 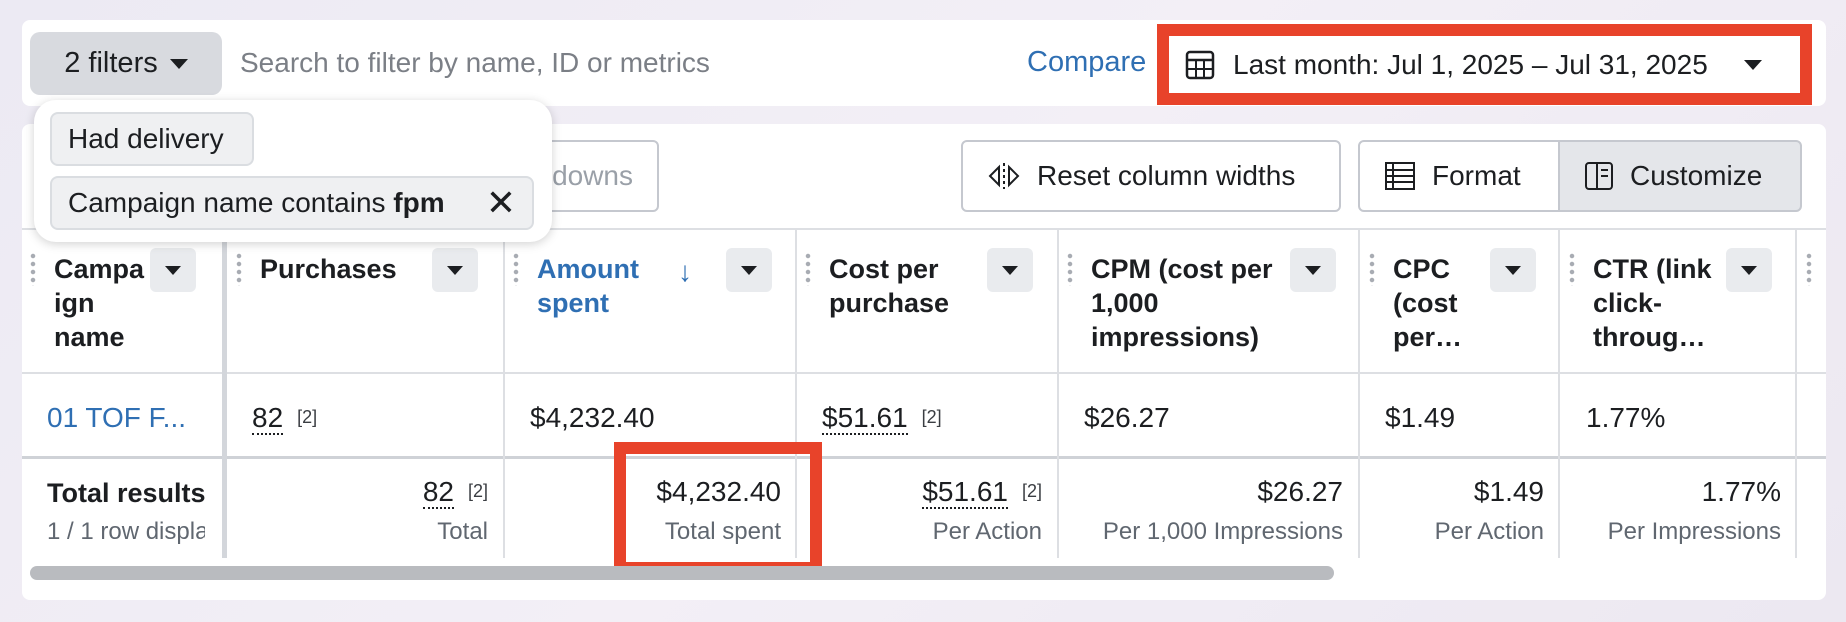 I want to click on reset-column-widths-button: Reset column widths, so click(x=1151, y=176).